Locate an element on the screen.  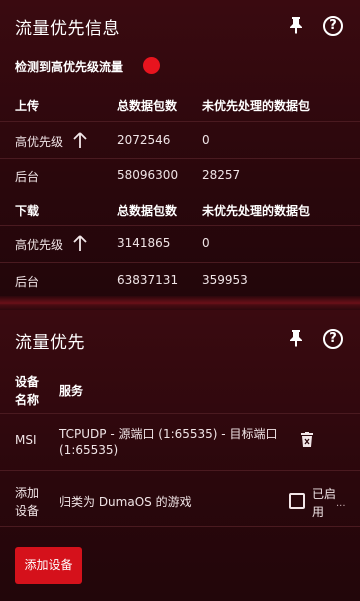
status-indicator-dot is located at coordinates (151, 65).